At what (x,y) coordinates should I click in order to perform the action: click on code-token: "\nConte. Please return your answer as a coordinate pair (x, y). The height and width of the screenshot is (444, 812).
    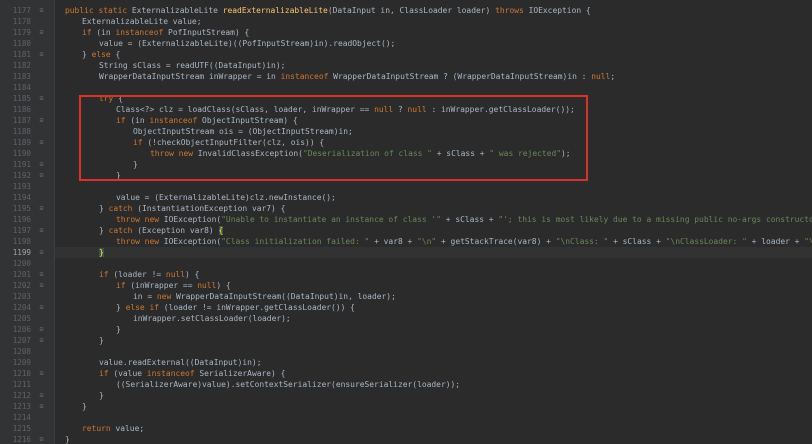
    Looking at the image, I should click on (808, 241).